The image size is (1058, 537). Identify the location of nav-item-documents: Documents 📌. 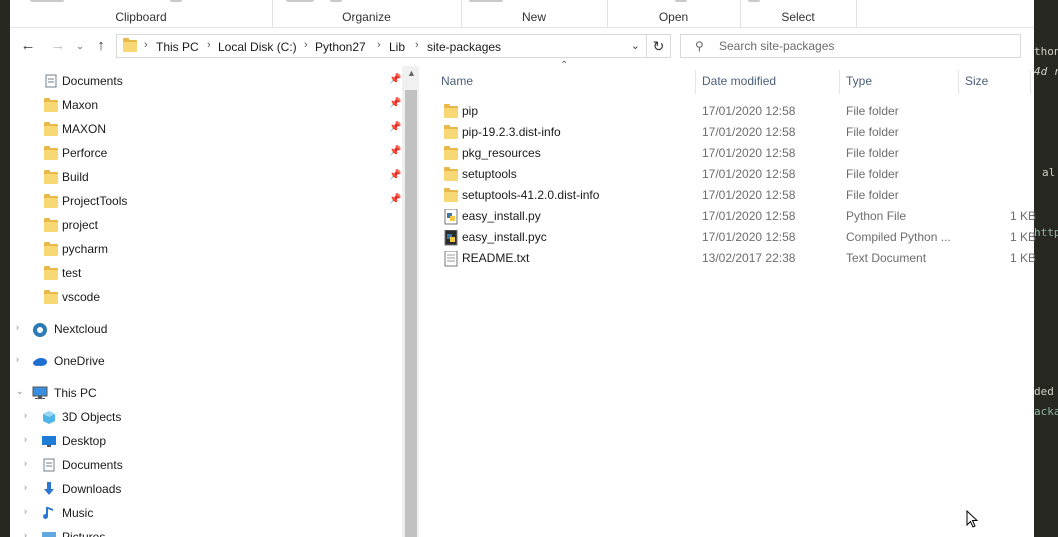
(206, 81).